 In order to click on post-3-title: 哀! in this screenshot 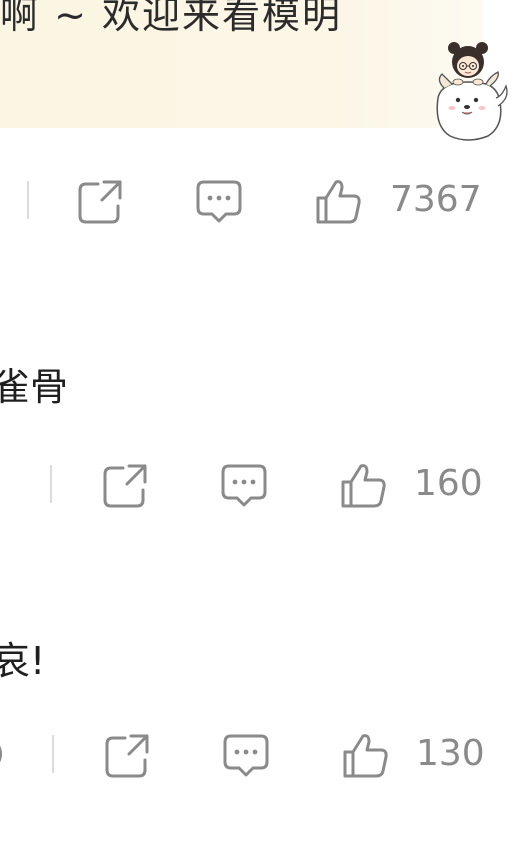, I will do `click(22, 657)`.